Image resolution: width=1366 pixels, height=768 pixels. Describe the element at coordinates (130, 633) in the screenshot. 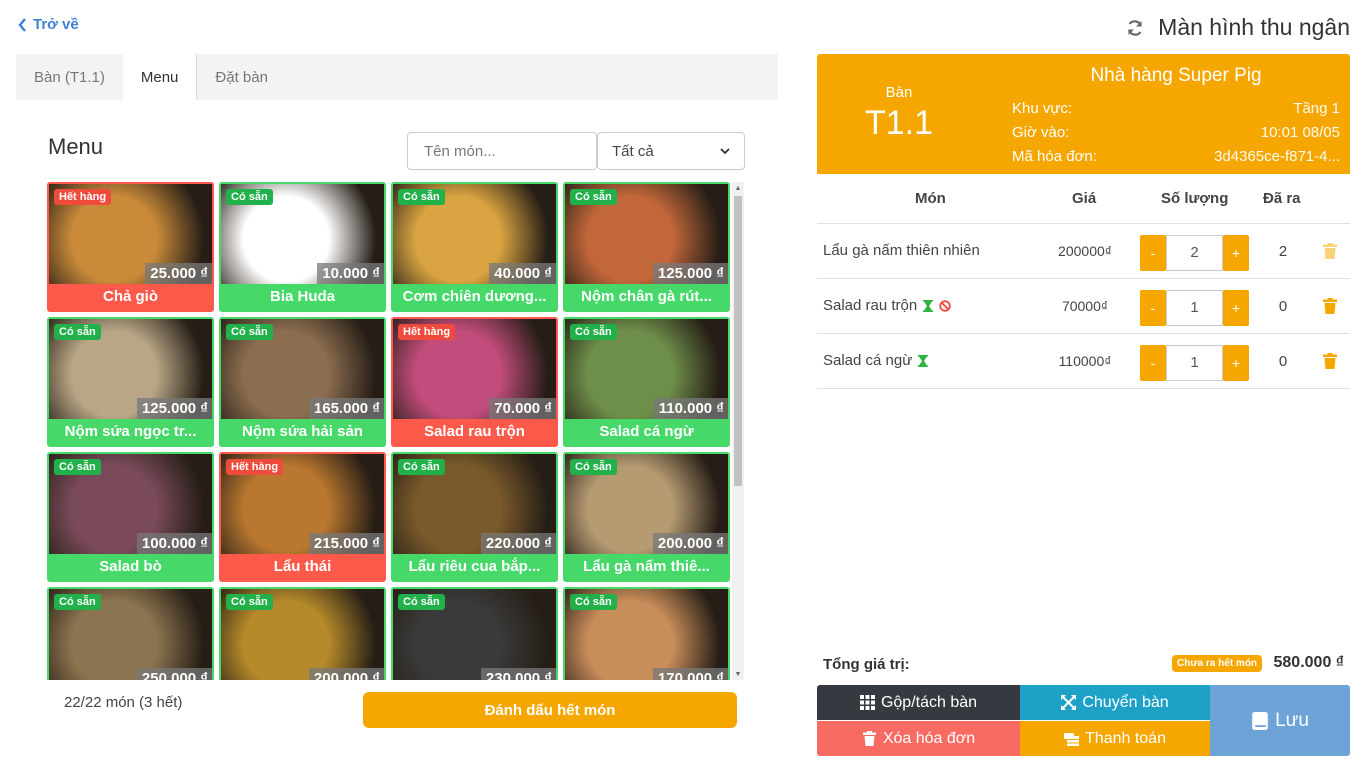

I see `menu-item-card: Có sẵn 250.000 ₫` at that location.